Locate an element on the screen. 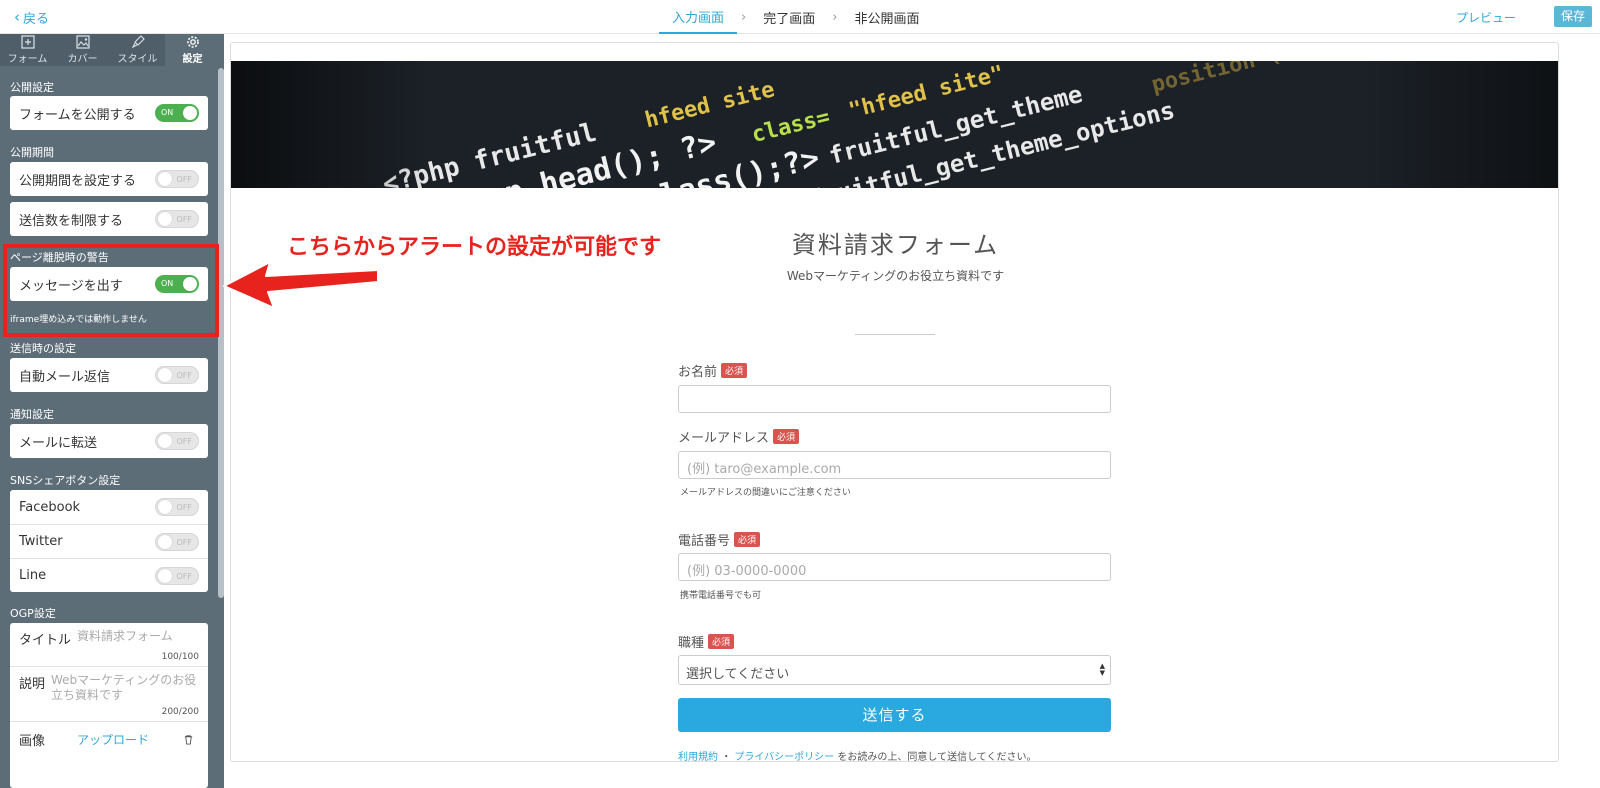 The image size is (1600, 788). terms-rest: をお読みの上、同意して送信してください。 is located at coordinates (937, 757).